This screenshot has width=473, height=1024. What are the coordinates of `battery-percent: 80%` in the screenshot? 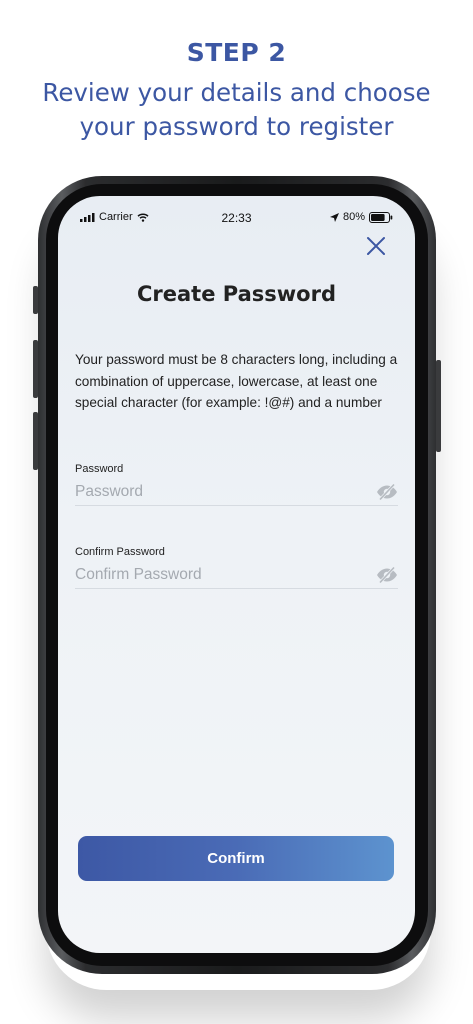 It's located at (353, 217).